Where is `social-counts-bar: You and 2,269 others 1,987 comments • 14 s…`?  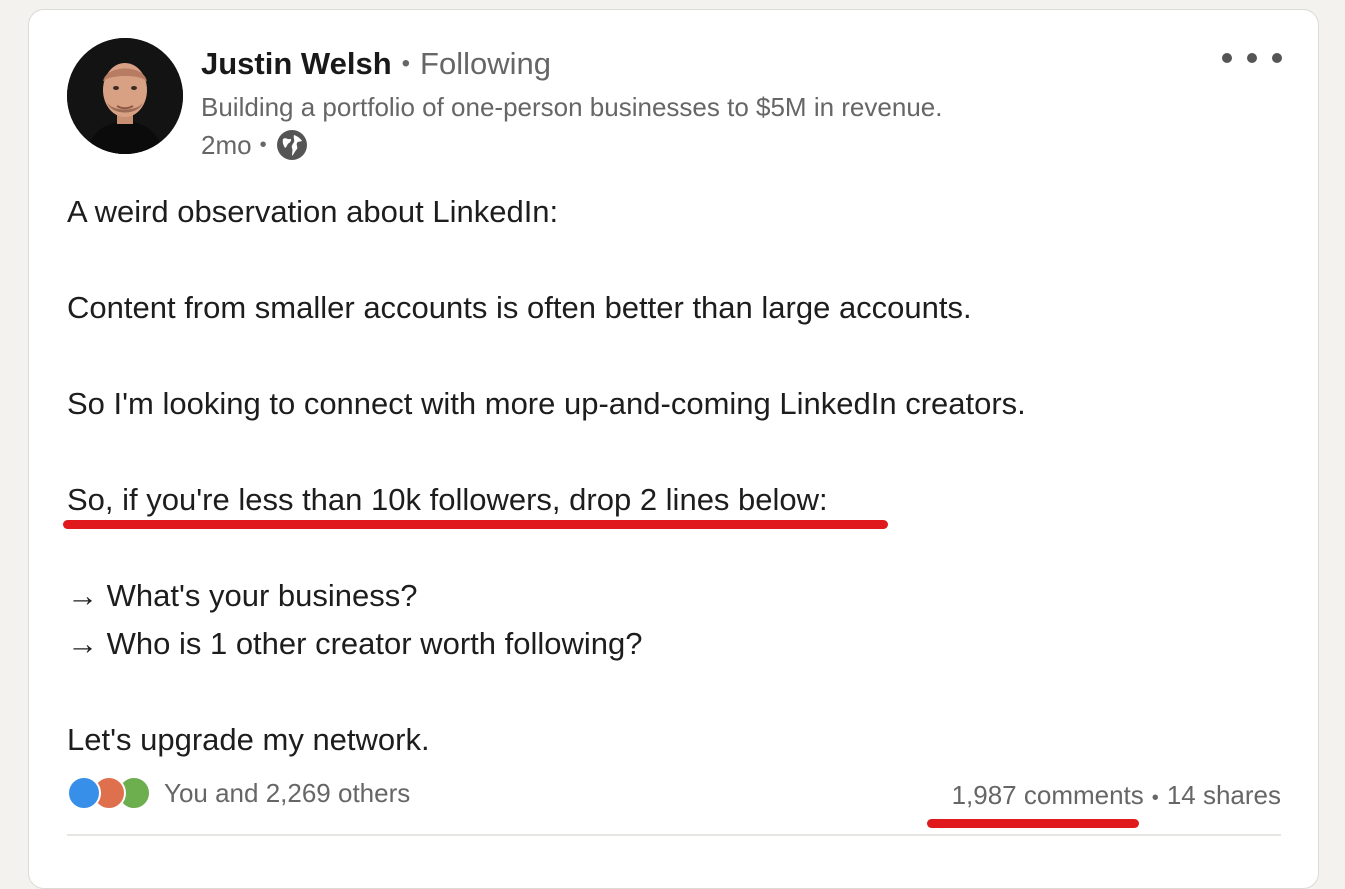
social-counts-bar: You and 2,269 others 1,987 comments • 14 s… is located at coordinates (674, 796).